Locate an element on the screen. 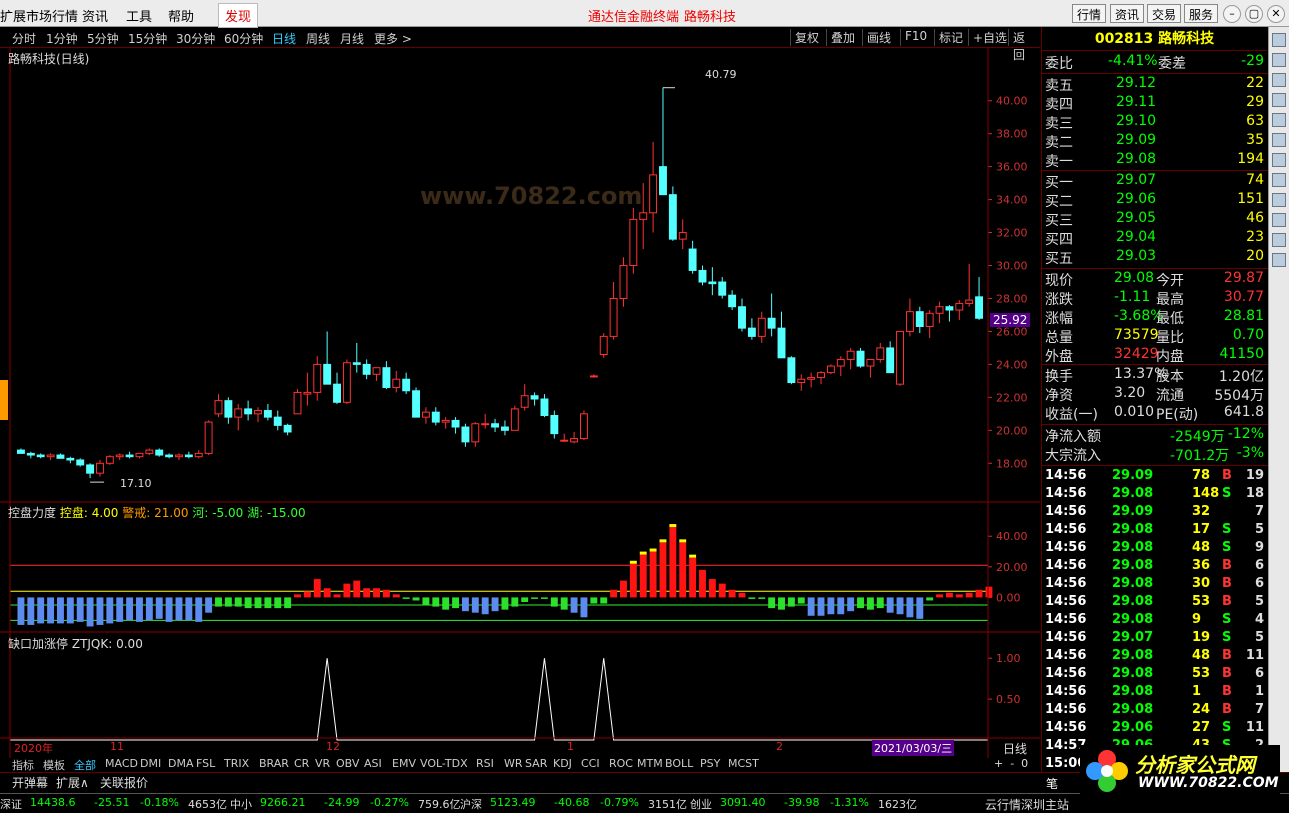 This screenshot has width=1289, height=813. indicator-tab: OBV is located at coordinates (347, 763).